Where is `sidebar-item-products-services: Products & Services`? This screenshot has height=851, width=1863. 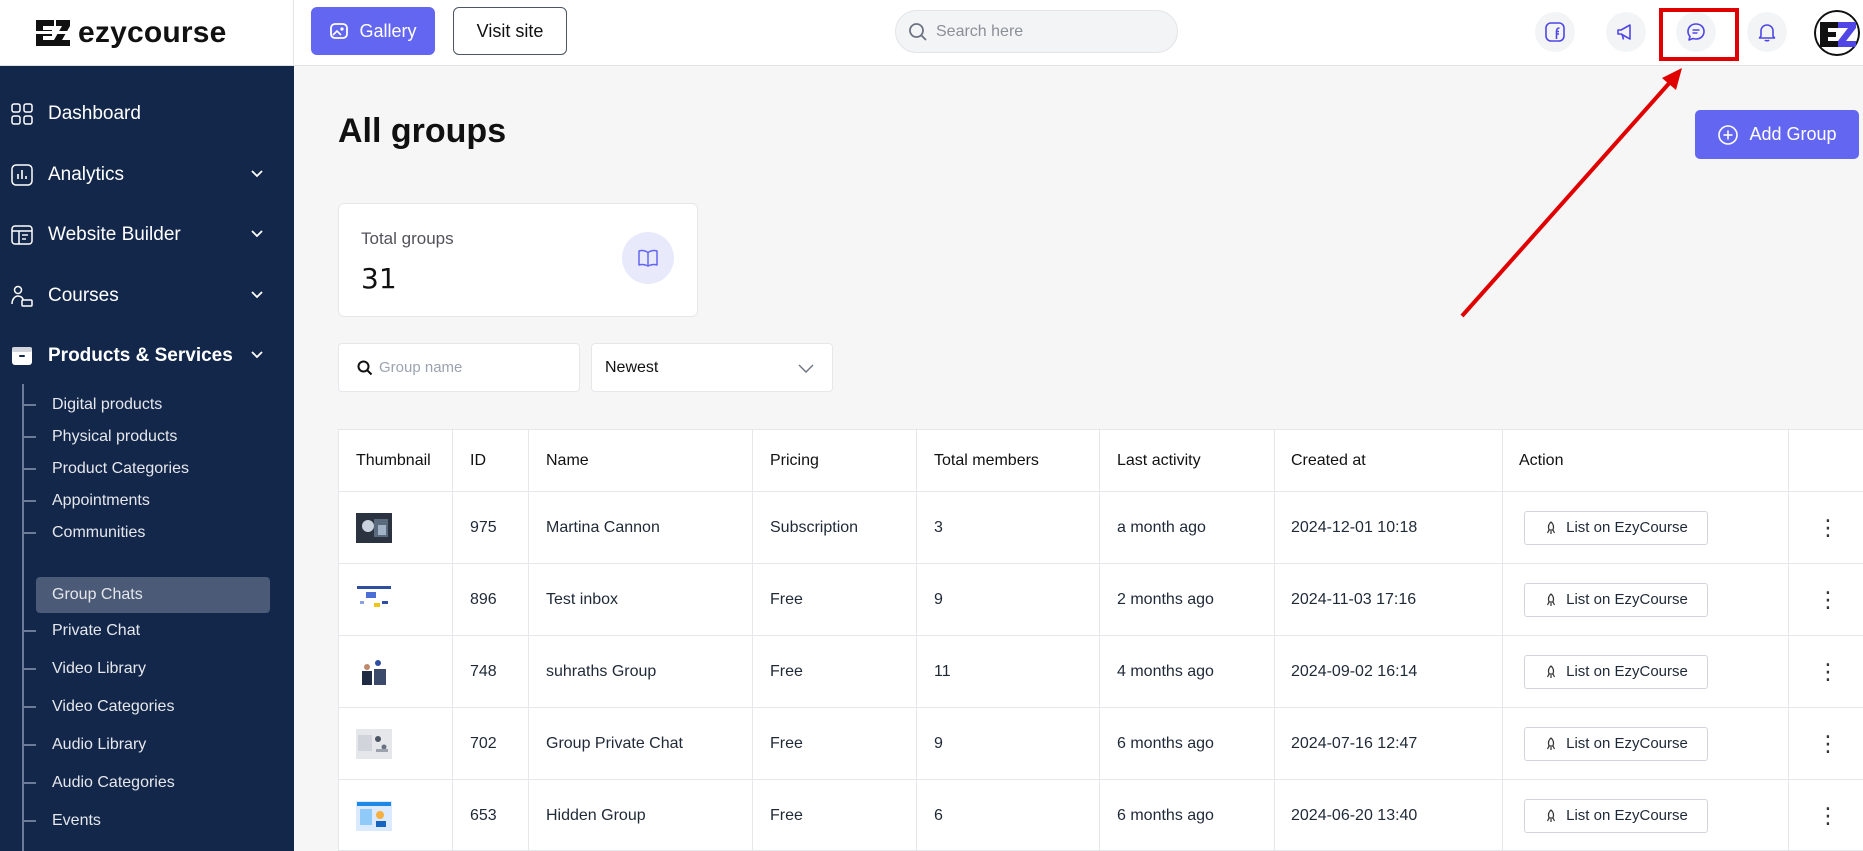 sidebar-item-products-services: Products & Services is located at coordinates (147, 356).